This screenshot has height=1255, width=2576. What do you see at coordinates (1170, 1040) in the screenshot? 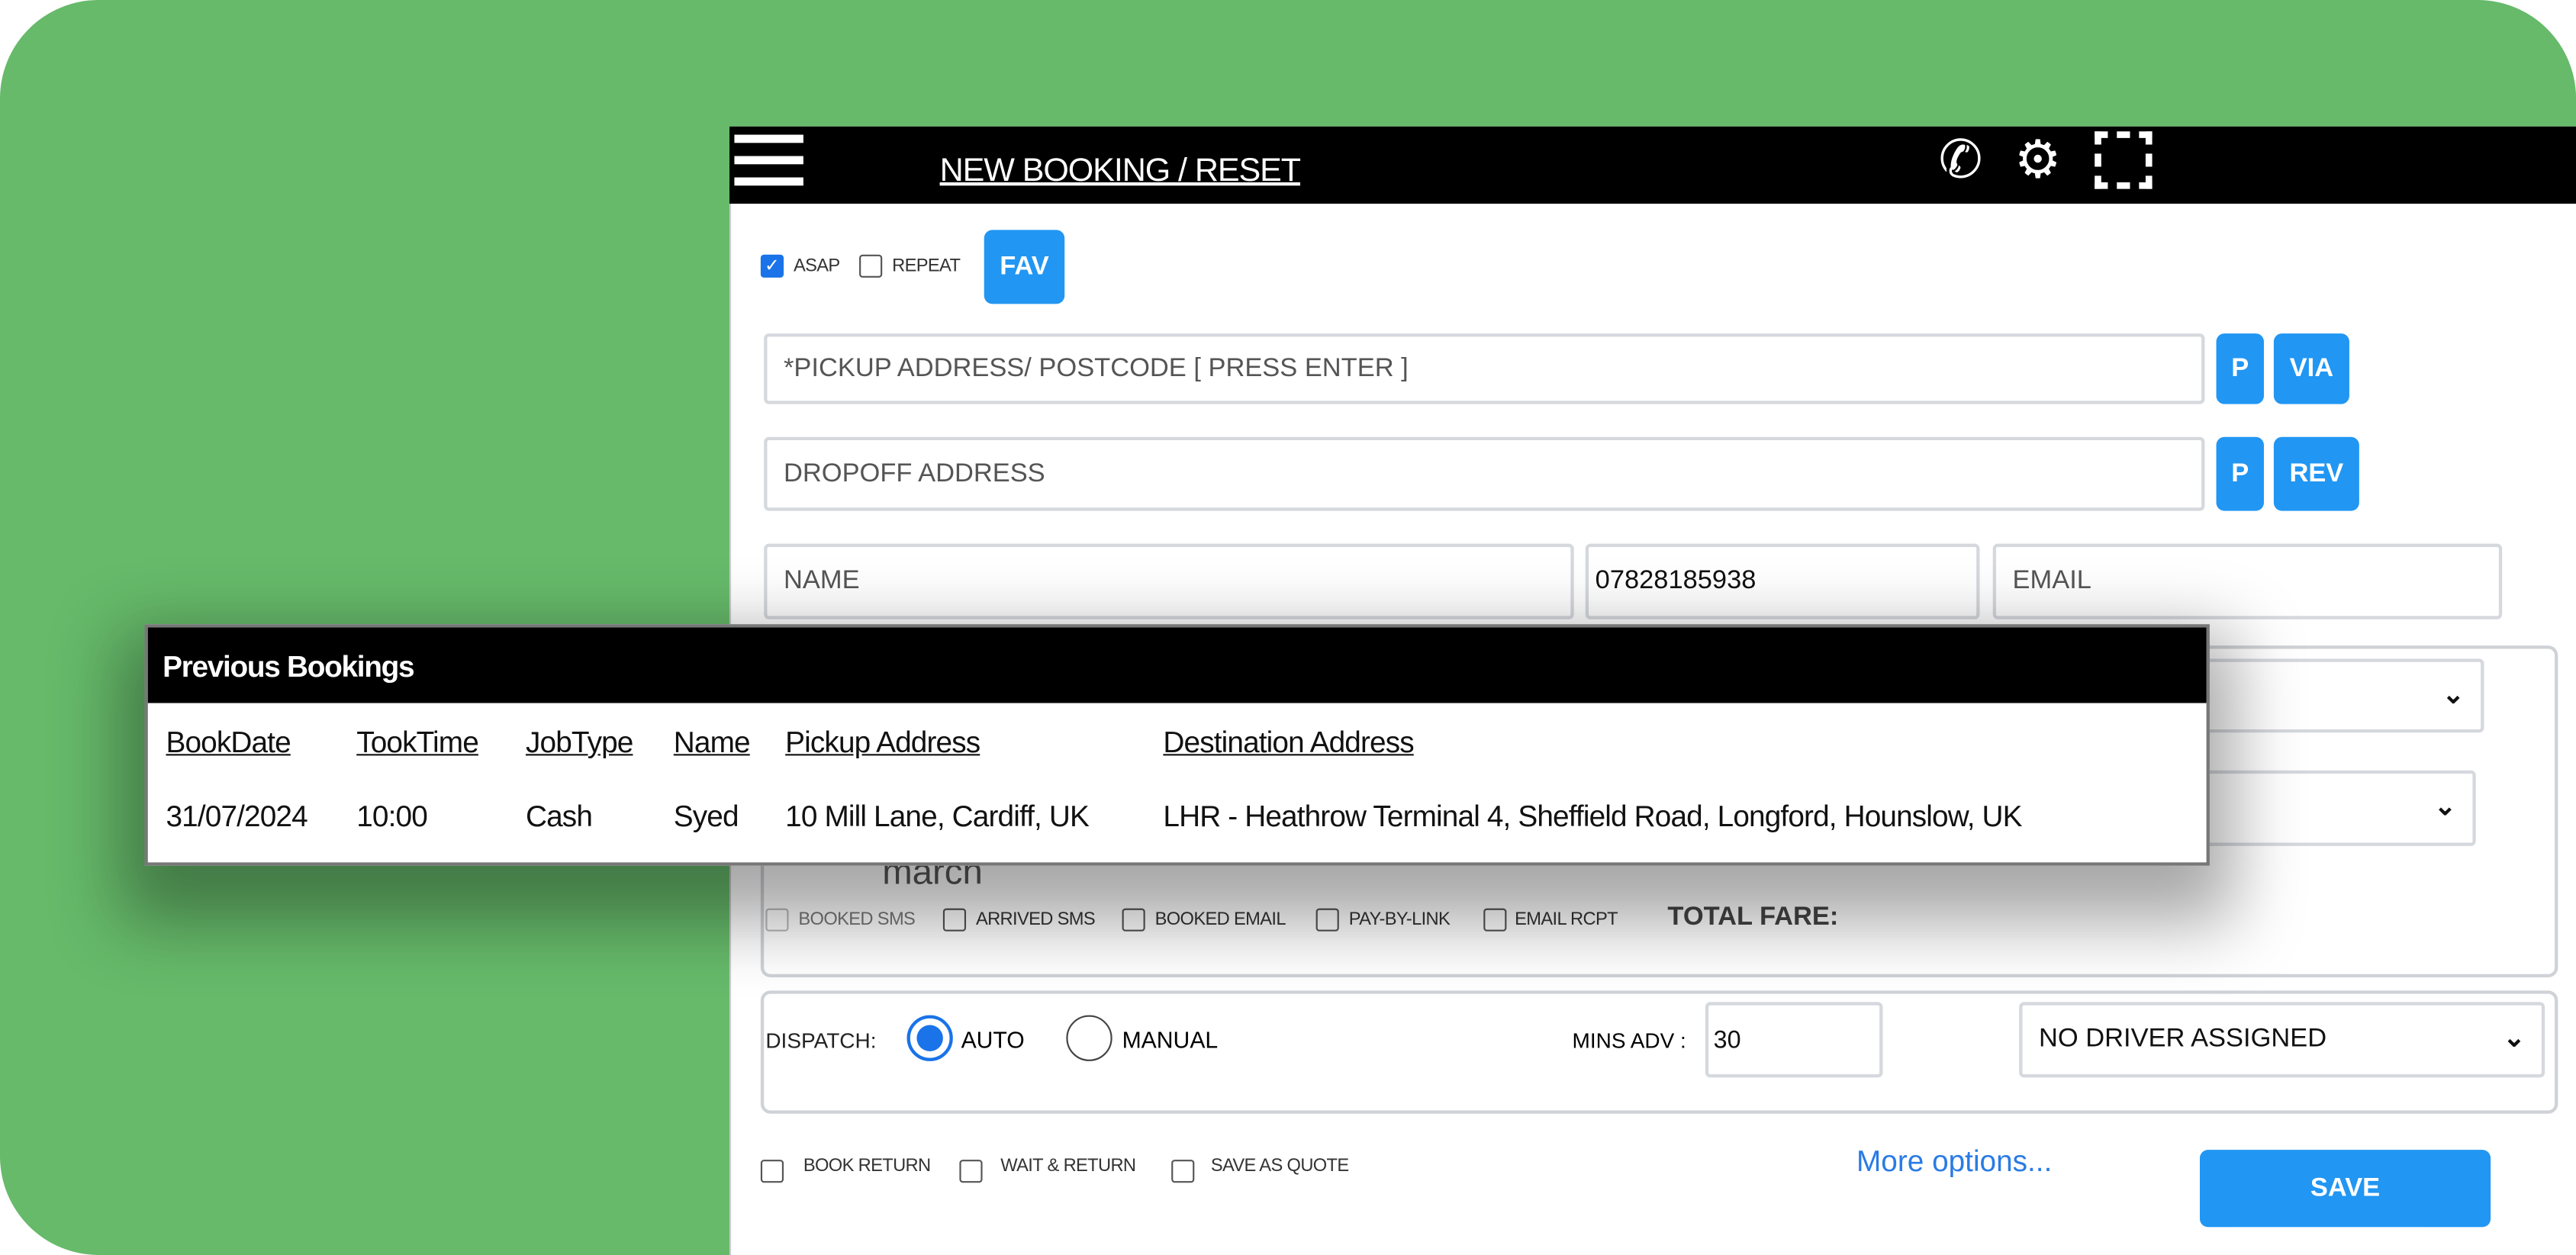
I see `manual-label: MANUAL` at bounding box center [1170, 1040].